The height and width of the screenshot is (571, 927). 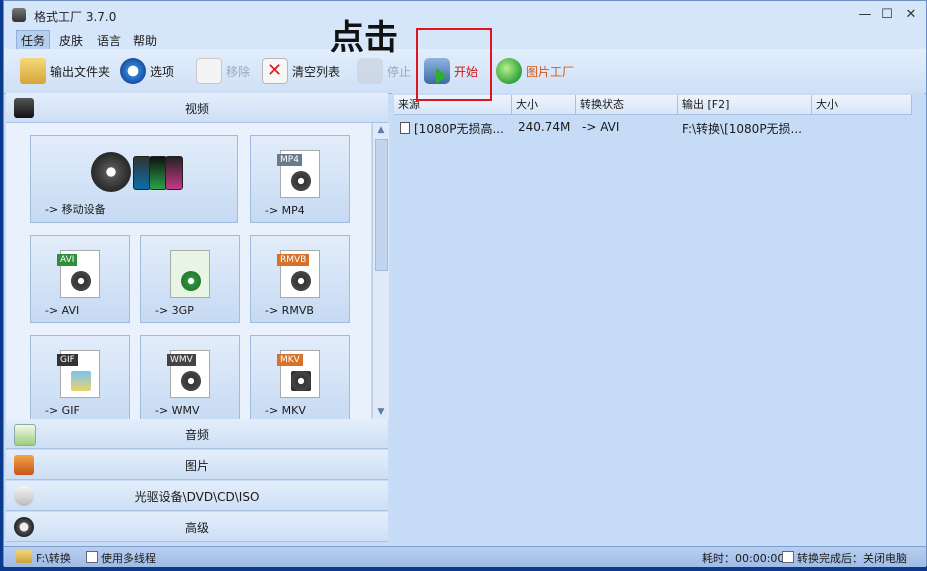 What do you see at coordinates (544, 127) in the screenshot?
I see `cell-size: 240.74M` at bounding box center [544, 127].